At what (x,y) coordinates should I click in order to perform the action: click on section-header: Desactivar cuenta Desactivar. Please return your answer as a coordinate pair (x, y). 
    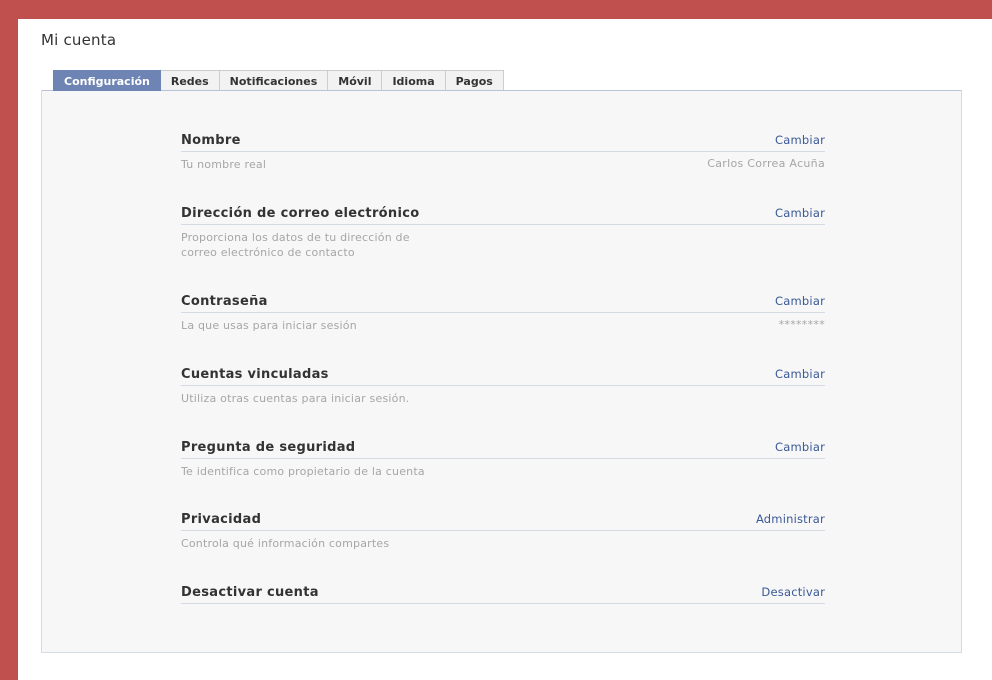
    Looking at the image, I should click on (503, 594).